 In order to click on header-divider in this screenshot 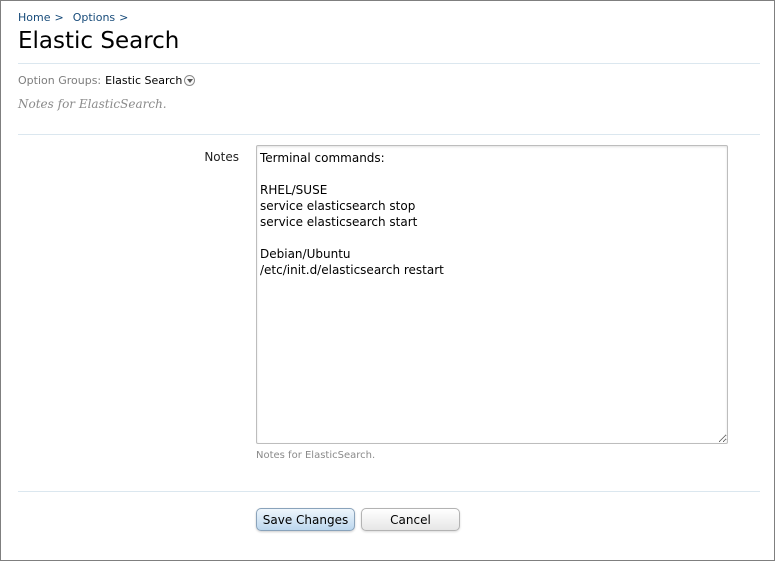, I will do `click(389, 63)`.